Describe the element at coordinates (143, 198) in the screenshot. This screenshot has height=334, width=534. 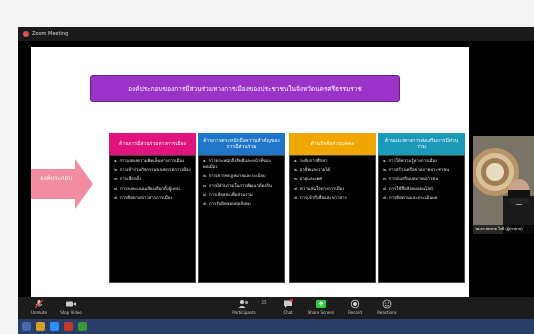
I see `list-item: ๕. การติดตามข่าวสารการเมือง` at that location.